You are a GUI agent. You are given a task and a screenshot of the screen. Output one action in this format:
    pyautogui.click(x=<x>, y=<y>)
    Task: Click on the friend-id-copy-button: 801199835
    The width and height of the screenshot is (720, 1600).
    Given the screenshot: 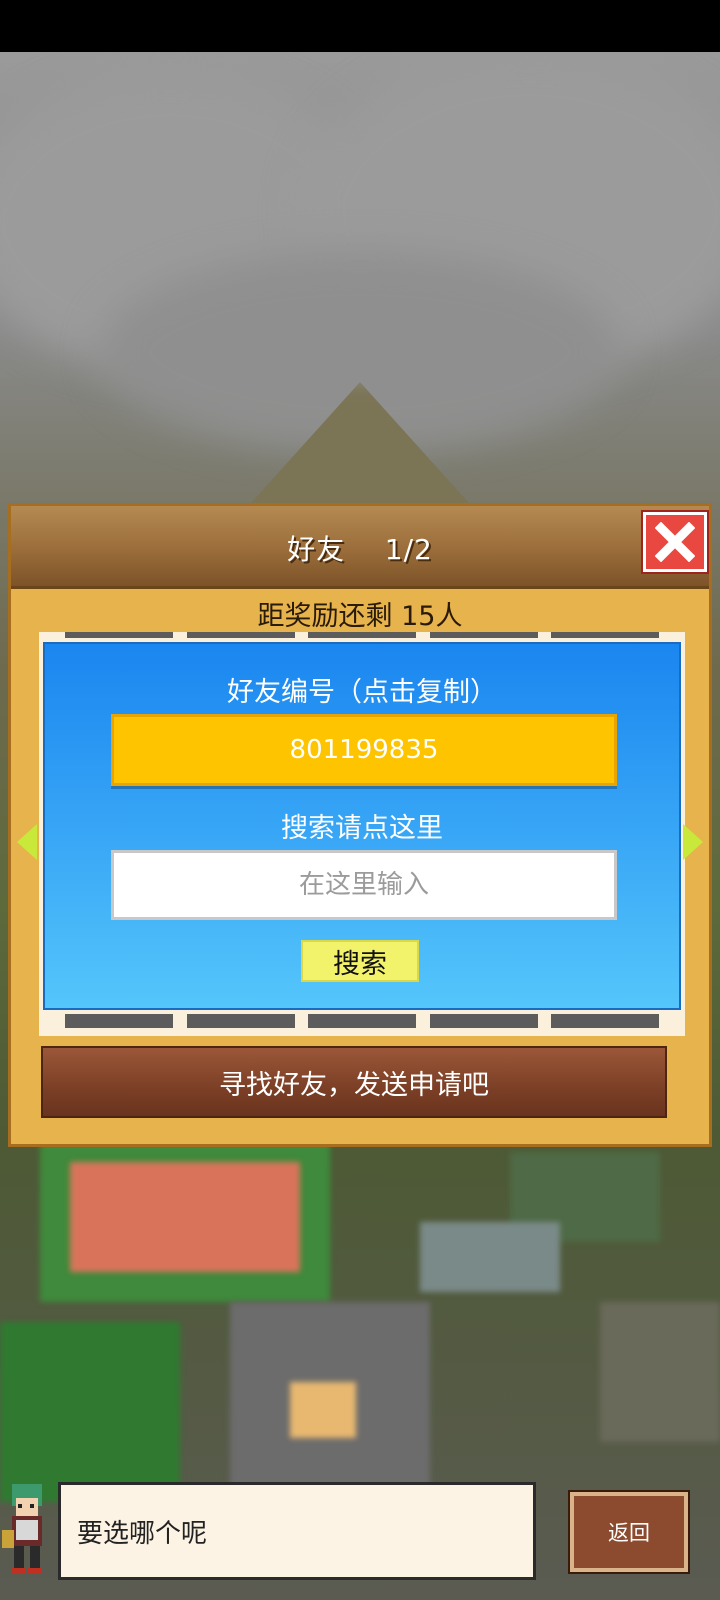 What is the action you would take?
    pyautogui.click(x=364, y=750)
    